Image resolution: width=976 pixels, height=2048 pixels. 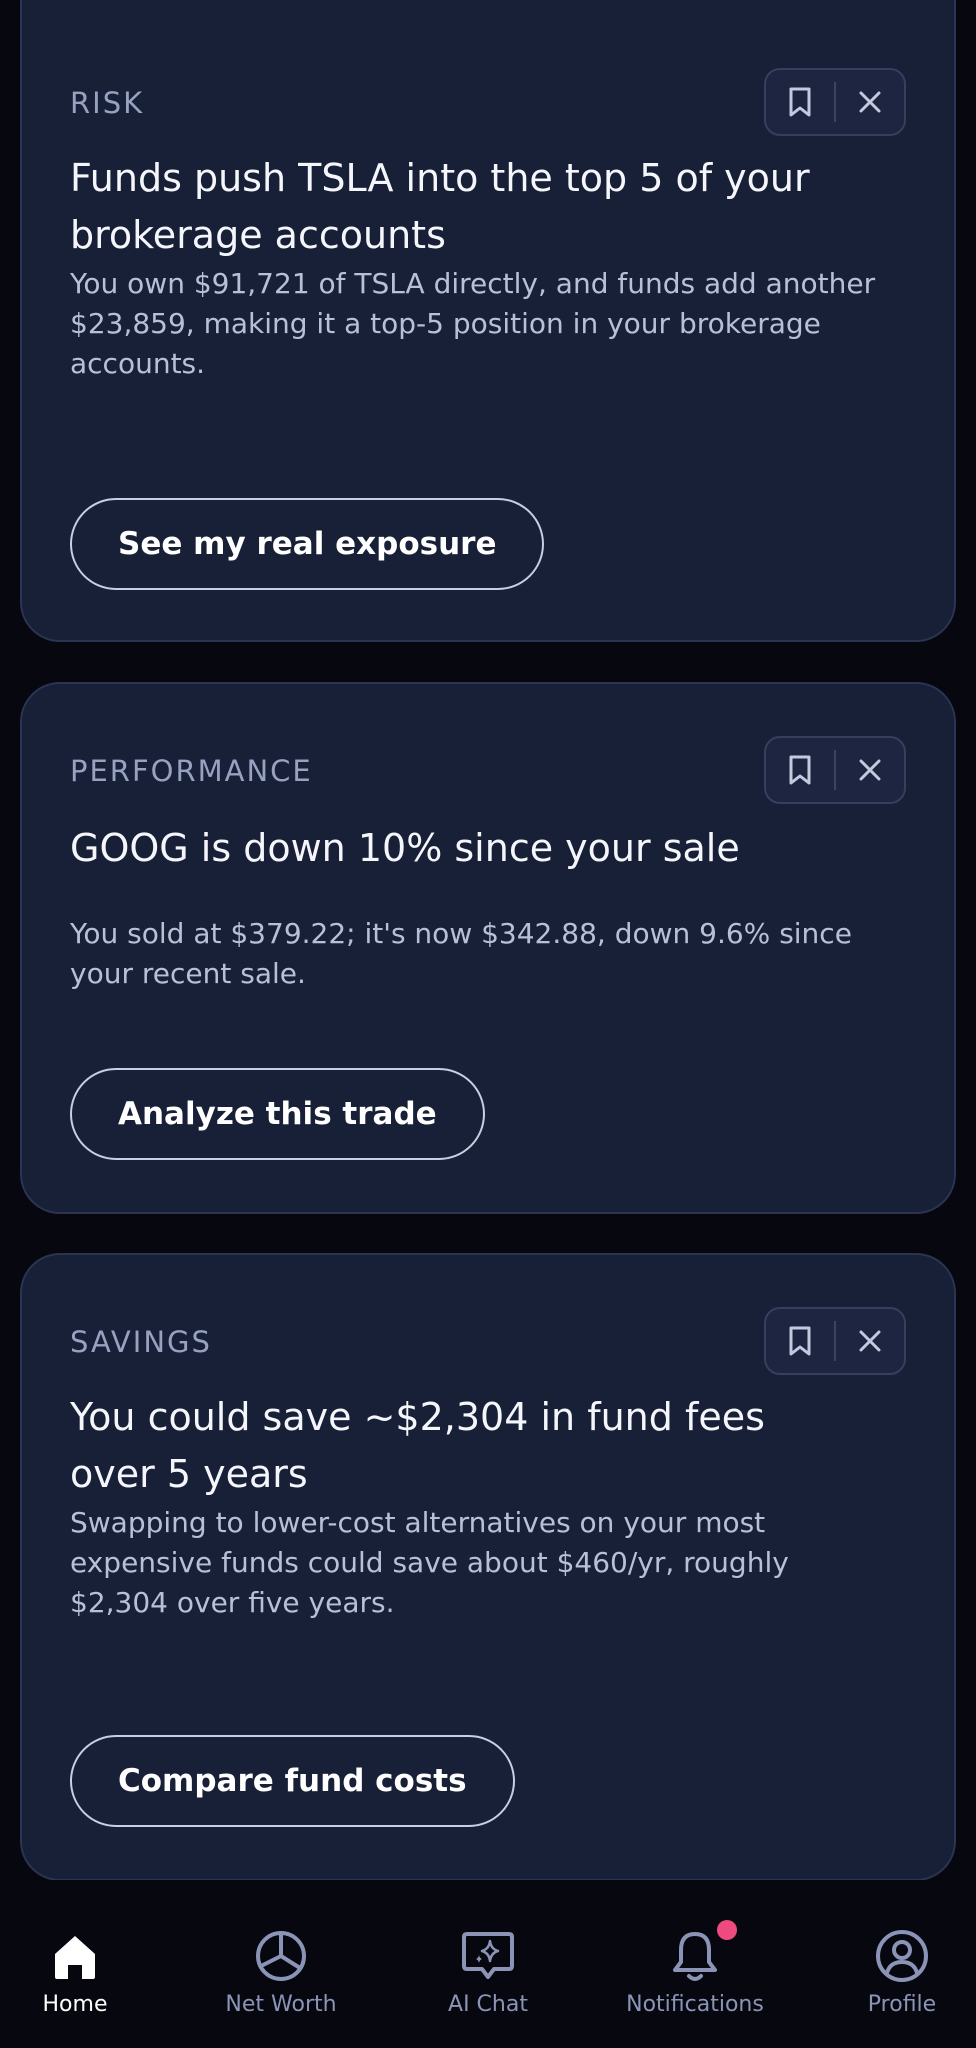 What do you see at coordinates (902, 1956) in the screenshot?
I see `profile-icon` at bounding box center [902, 1956].